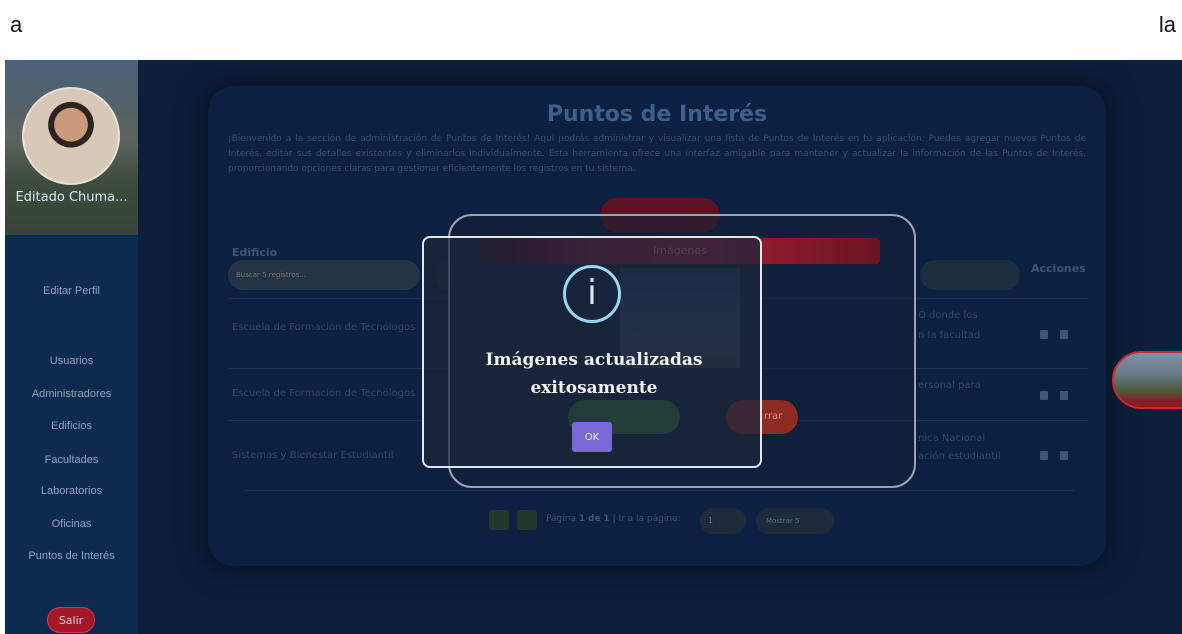 The height and width of the screenshot is (634, 1182). I want to click on pager-total: 1, so click(606, 519).